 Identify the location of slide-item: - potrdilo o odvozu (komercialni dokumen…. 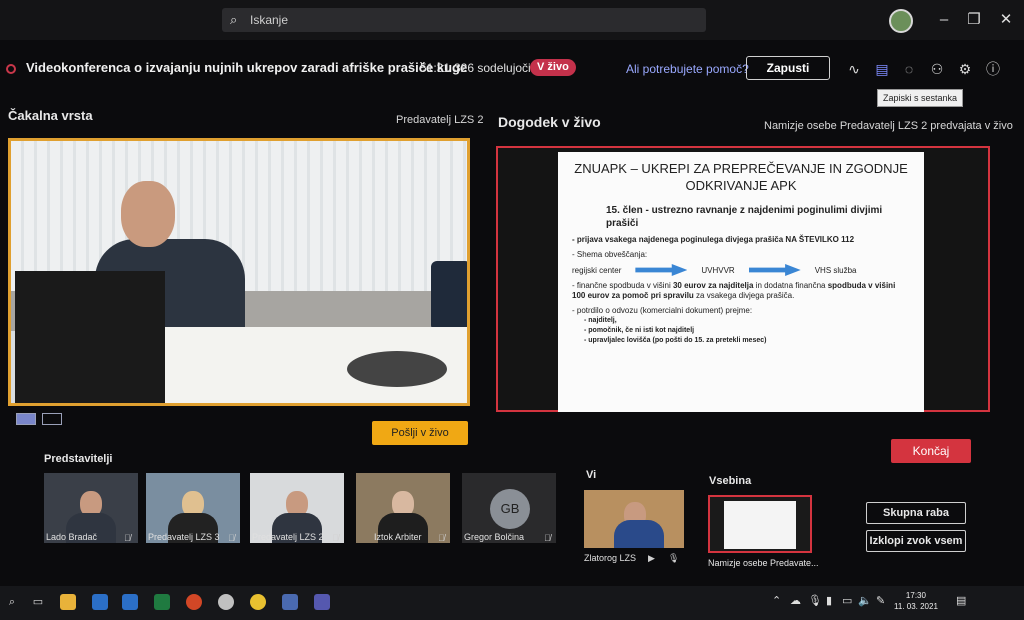
(662, 310).